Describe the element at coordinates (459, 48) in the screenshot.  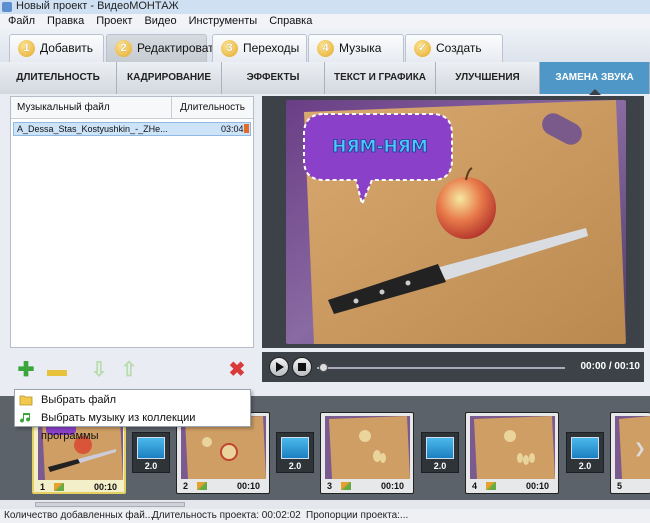
I see `step-label: Создать` at that location.